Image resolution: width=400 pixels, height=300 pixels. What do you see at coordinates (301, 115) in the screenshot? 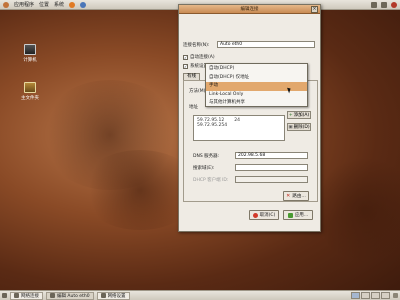
I see `add-address-label: 添加(A)` at bounding box center [301, 115].